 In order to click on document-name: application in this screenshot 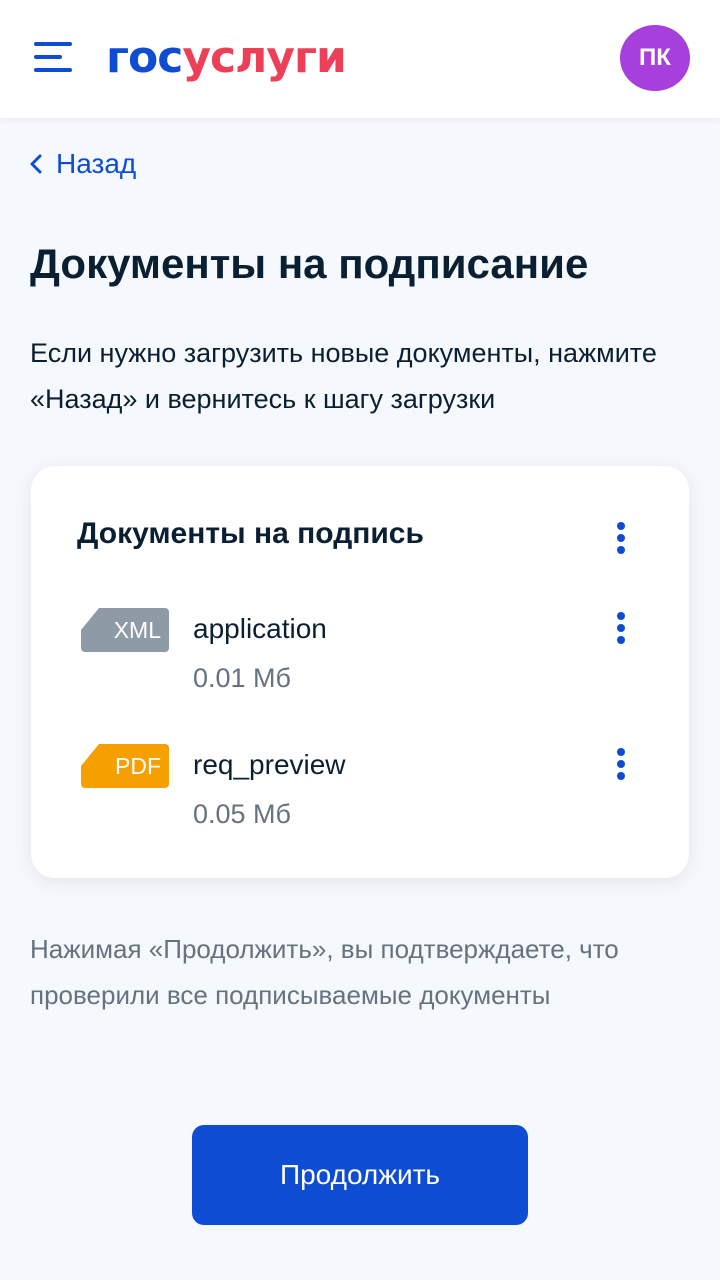, I will do `click(260, 628)`.